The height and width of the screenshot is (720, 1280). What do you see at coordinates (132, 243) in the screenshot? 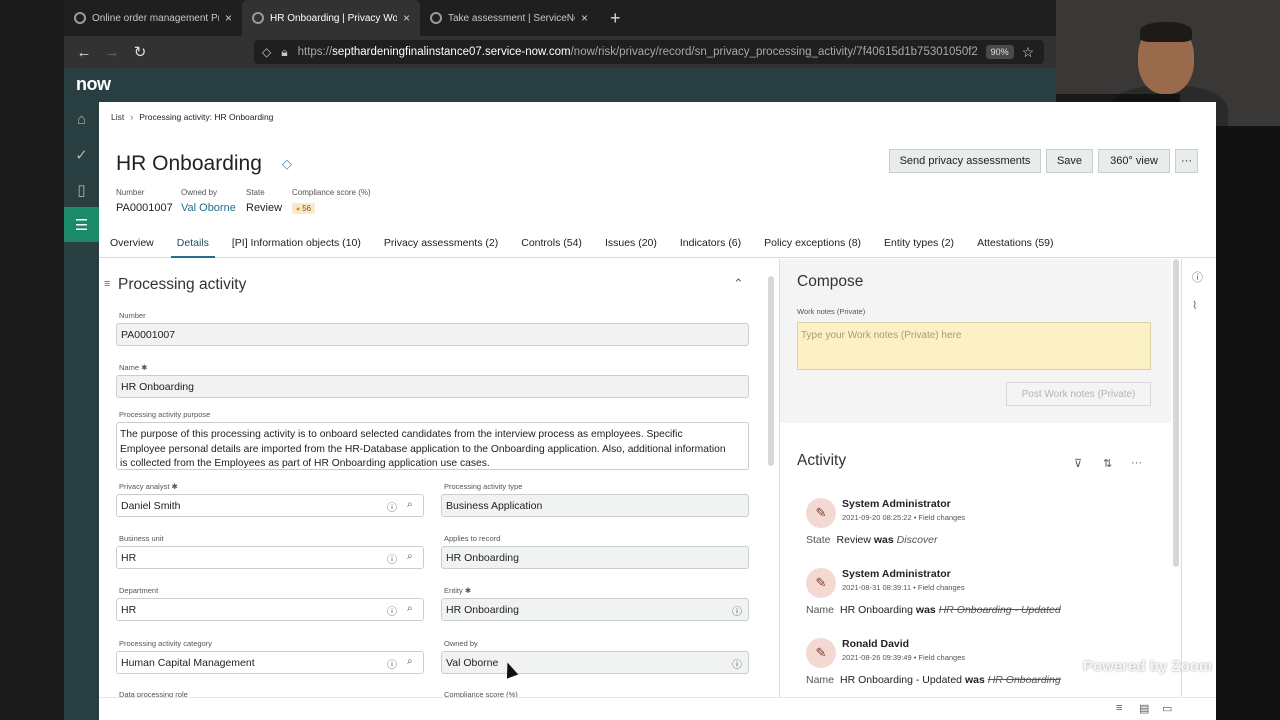
I see `tab-overview: Overview` at bounding box center [132, 243].